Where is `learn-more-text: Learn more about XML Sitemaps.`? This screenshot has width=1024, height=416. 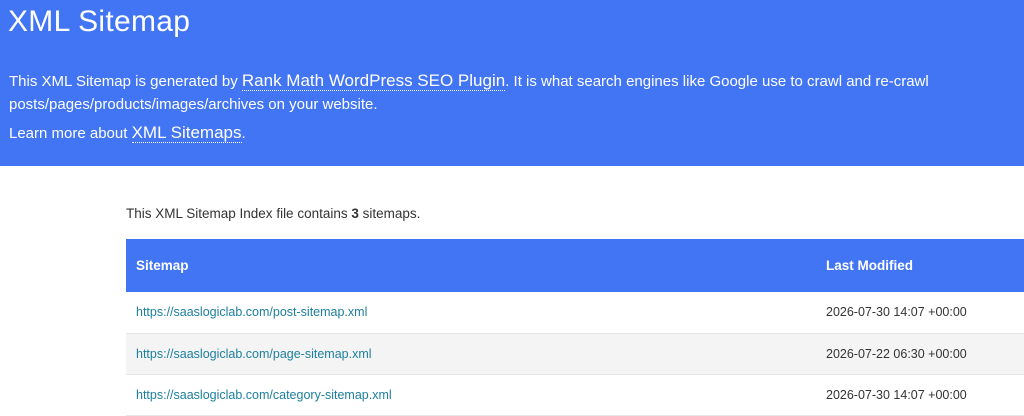 learn-more-text: Learn more about XML Sitemaps. is located at coordinates (127, 133).